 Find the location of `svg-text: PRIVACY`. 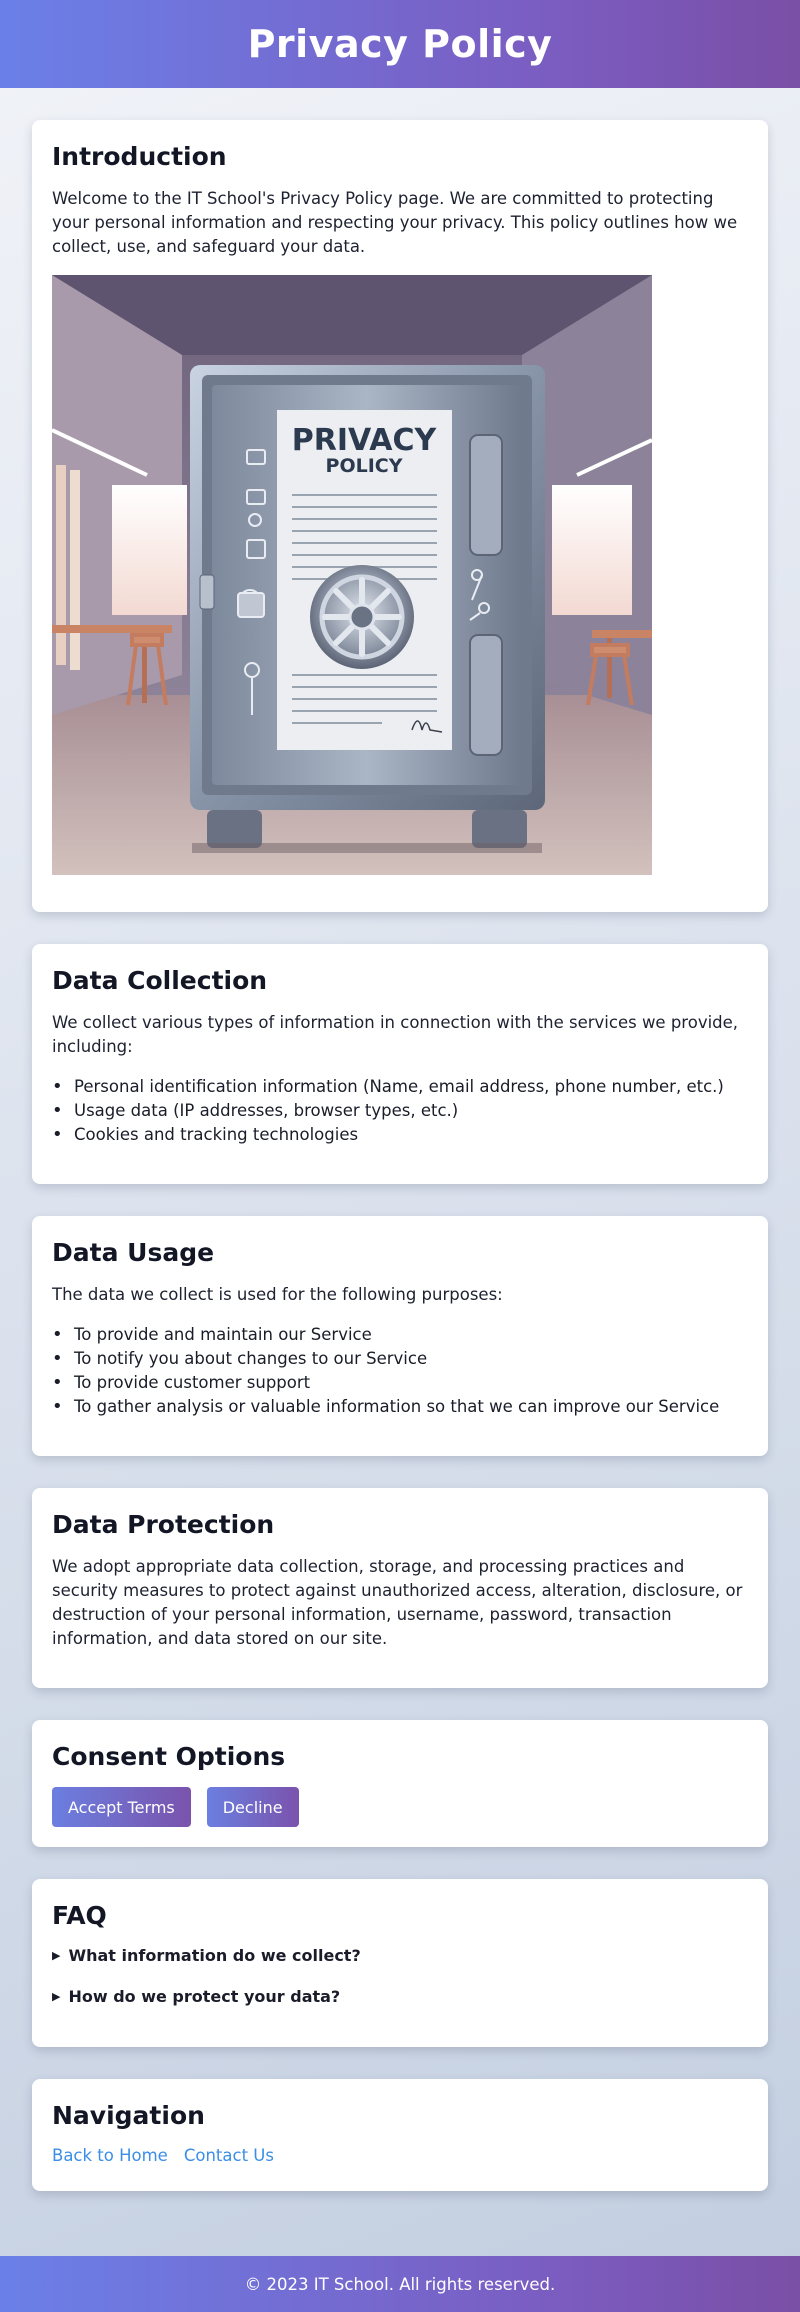

svg-text: PRIVACY is located at coordinates (365, 440).